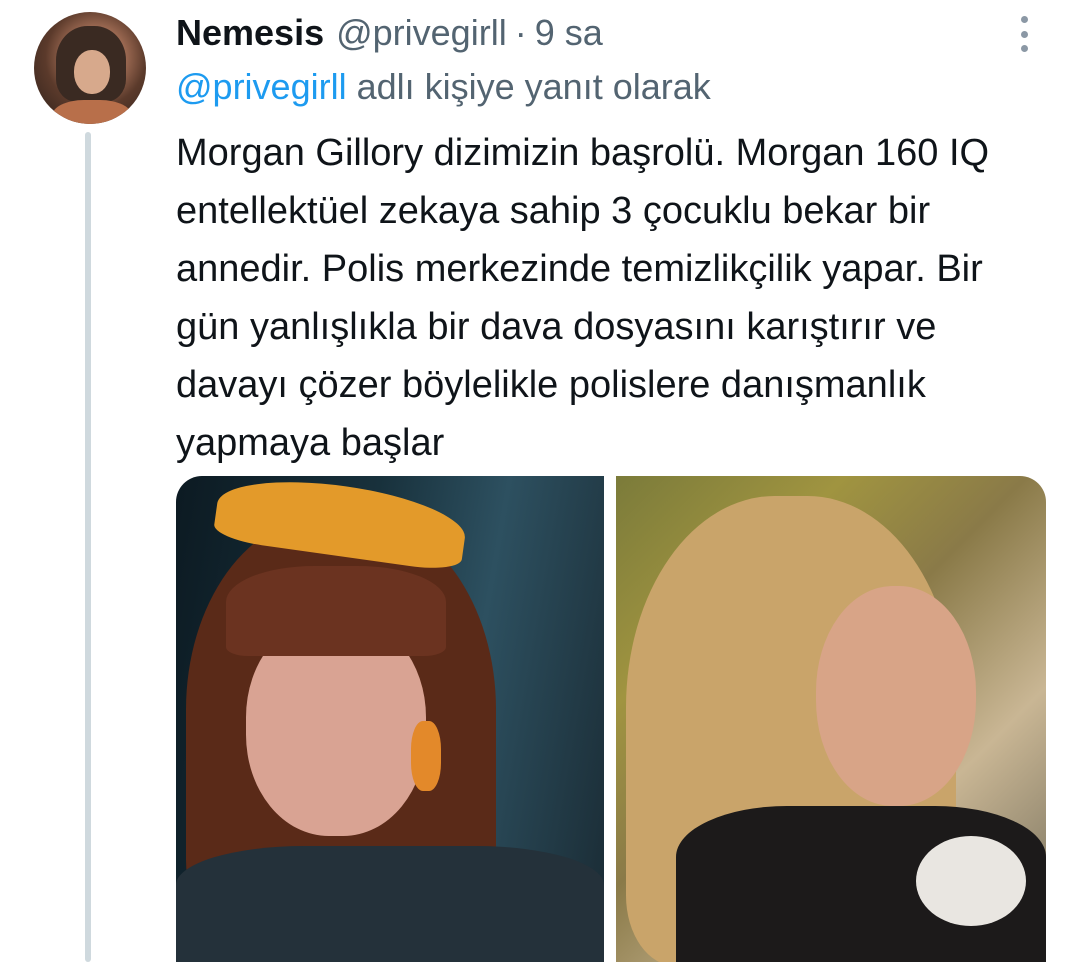 This screenshot has height=962, width=1080. Describe the element at coordinates (971, 881) in the screenshot. I see `photo-right-fur-collar` at that location.